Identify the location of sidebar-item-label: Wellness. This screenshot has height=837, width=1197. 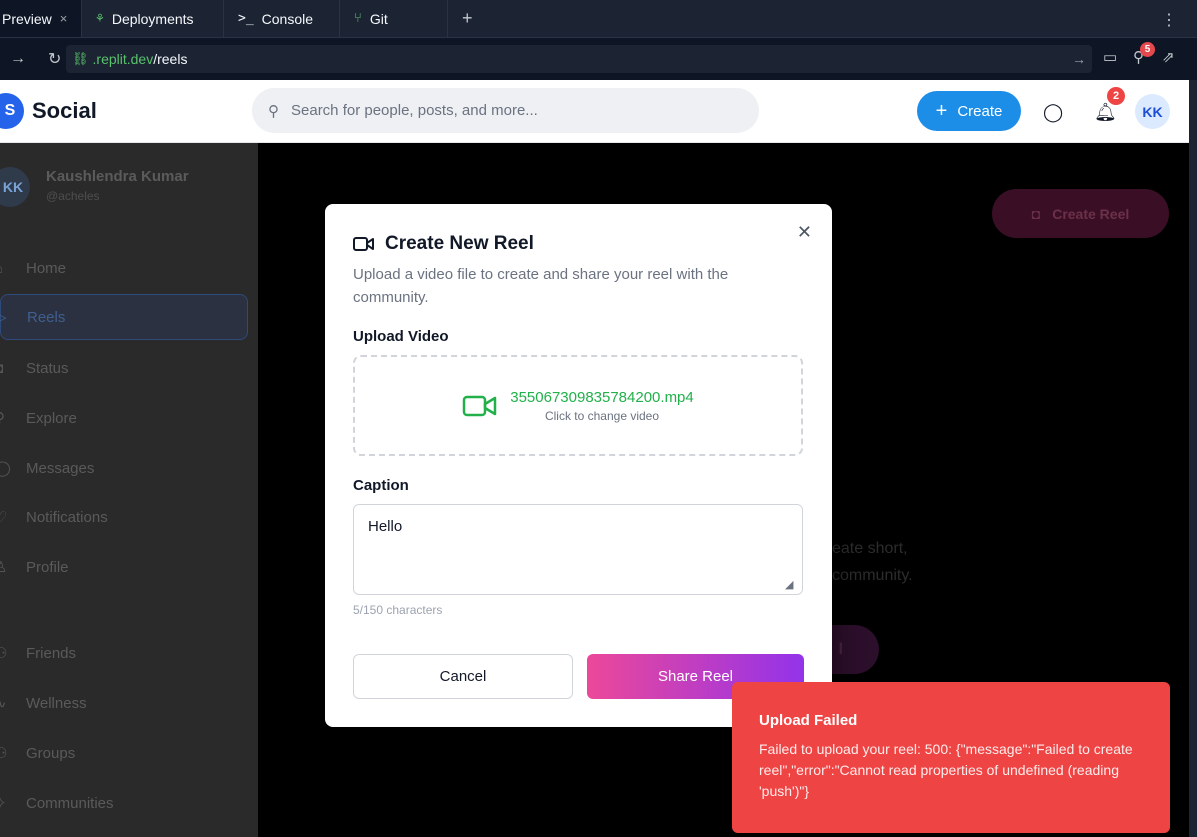
(56, 703).